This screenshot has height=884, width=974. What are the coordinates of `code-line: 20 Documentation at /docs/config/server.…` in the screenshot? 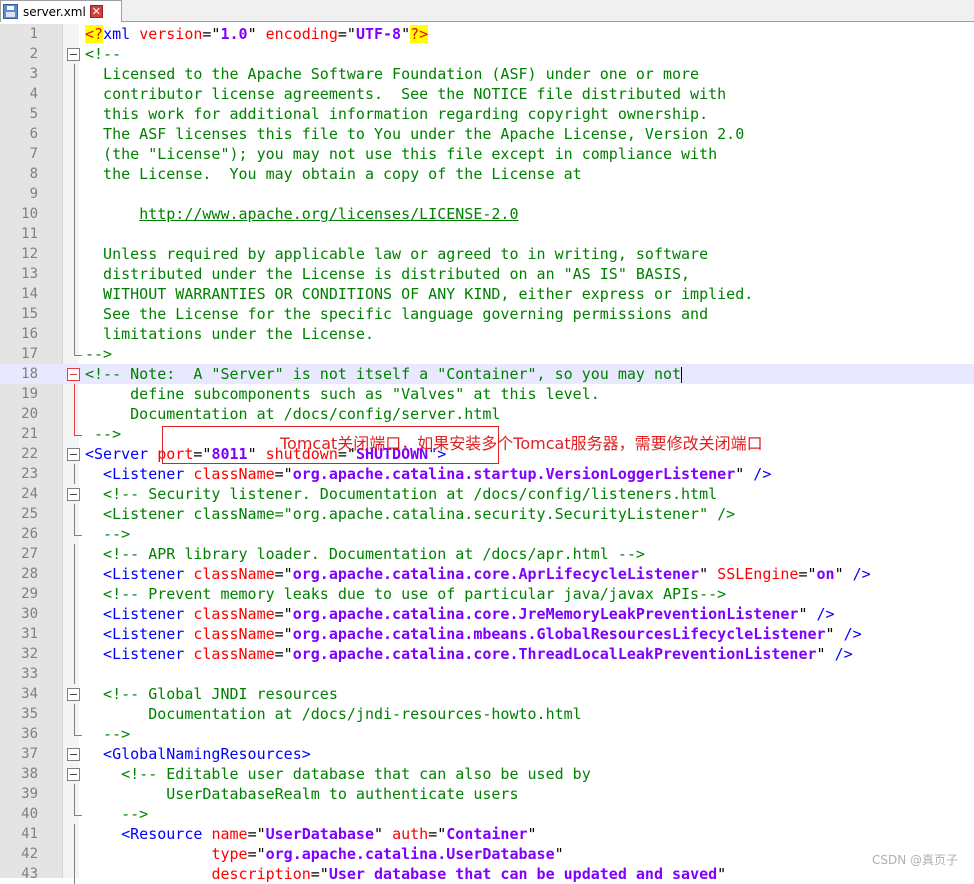 It's located at (487, 414).